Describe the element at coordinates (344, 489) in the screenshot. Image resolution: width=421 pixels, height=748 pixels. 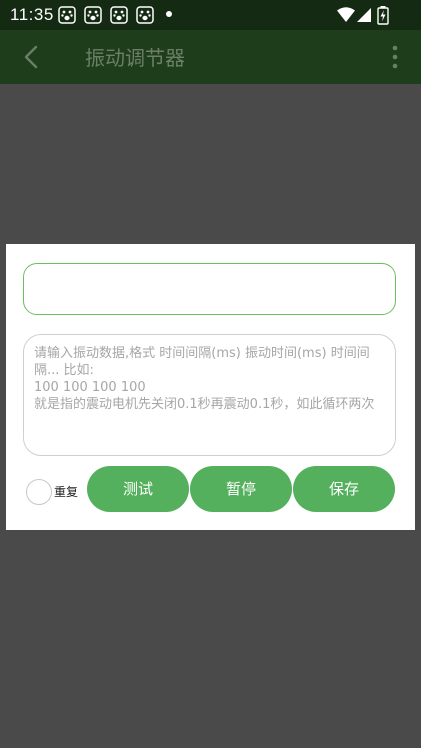
I see `save-button: 保存` at that location.